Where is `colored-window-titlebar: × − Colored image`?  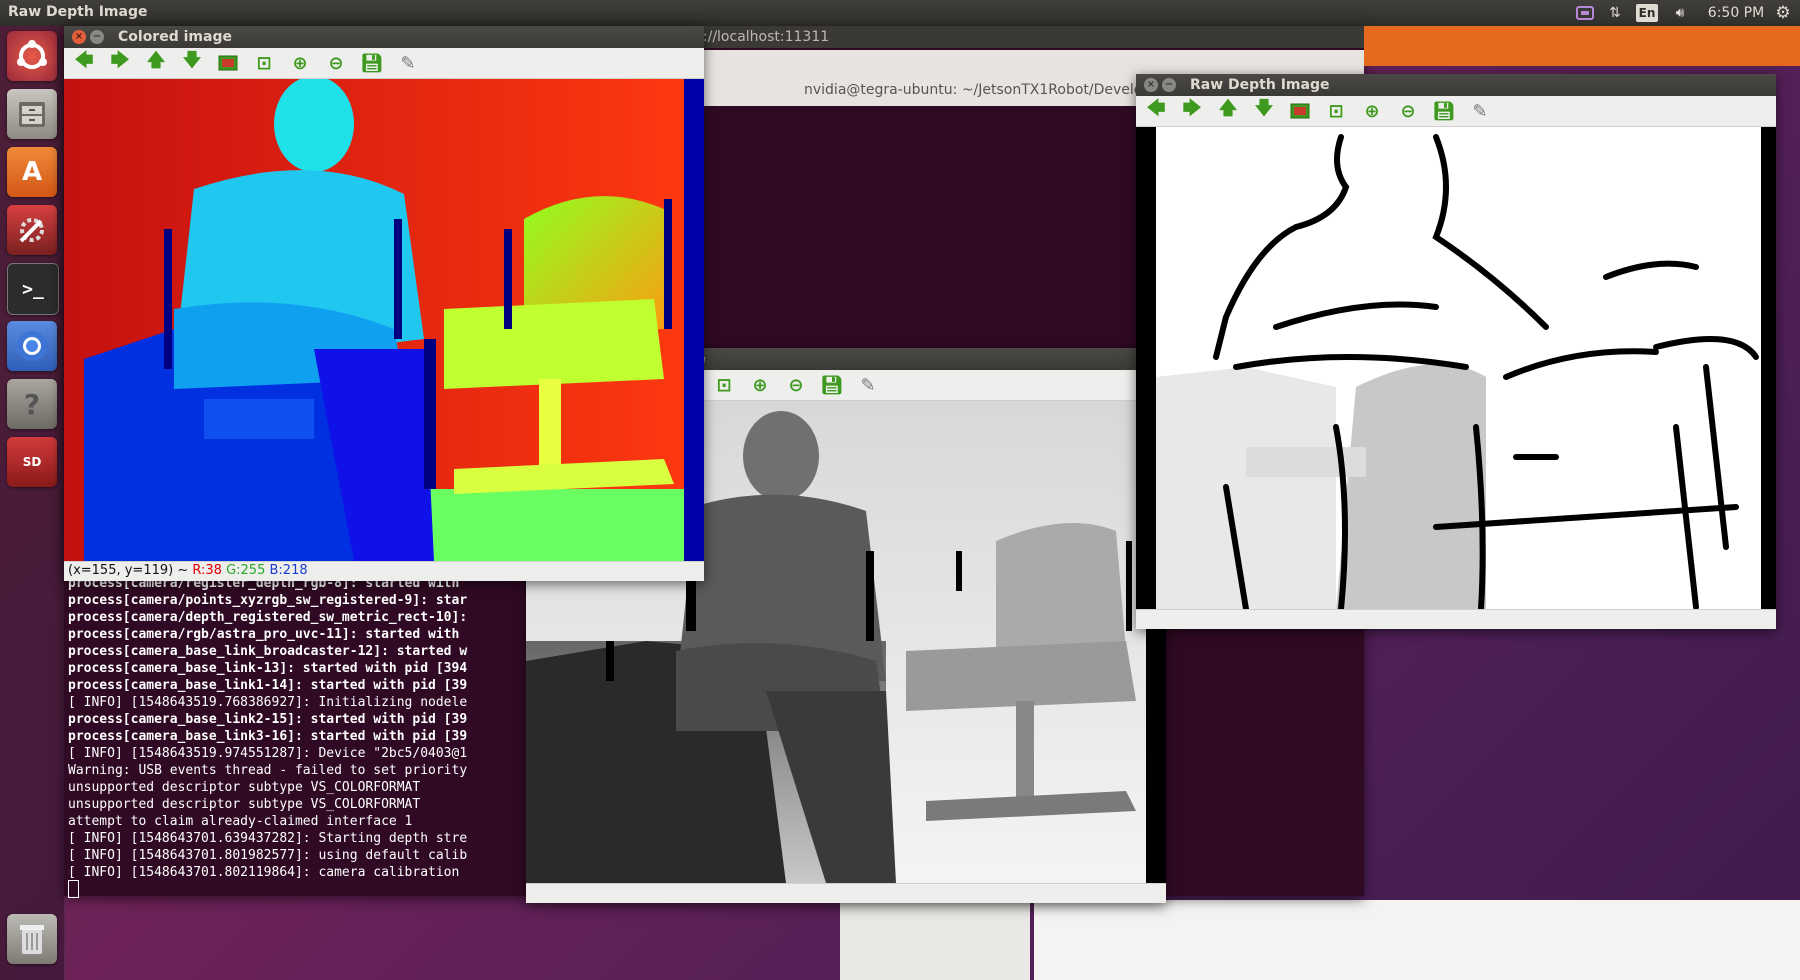 colored-window-titlebar: × − Colored image is located at coordinates (384, 37).